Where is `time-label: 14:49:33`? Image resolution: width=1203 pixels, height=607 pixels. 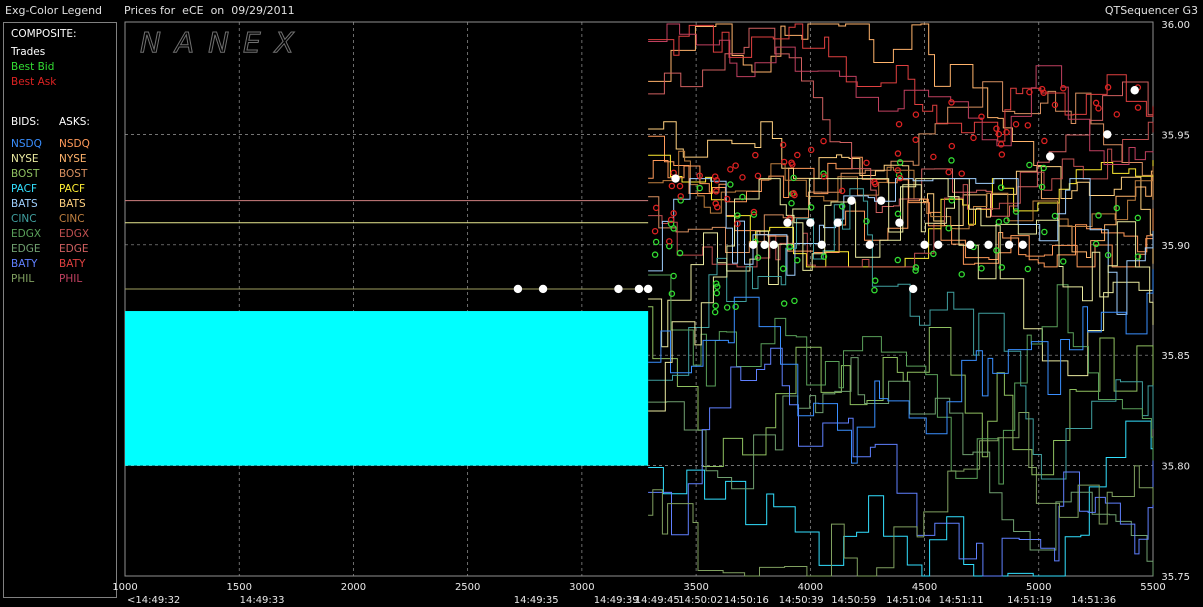
time-label: 14:49:33 is located at coordinates (262, 600).